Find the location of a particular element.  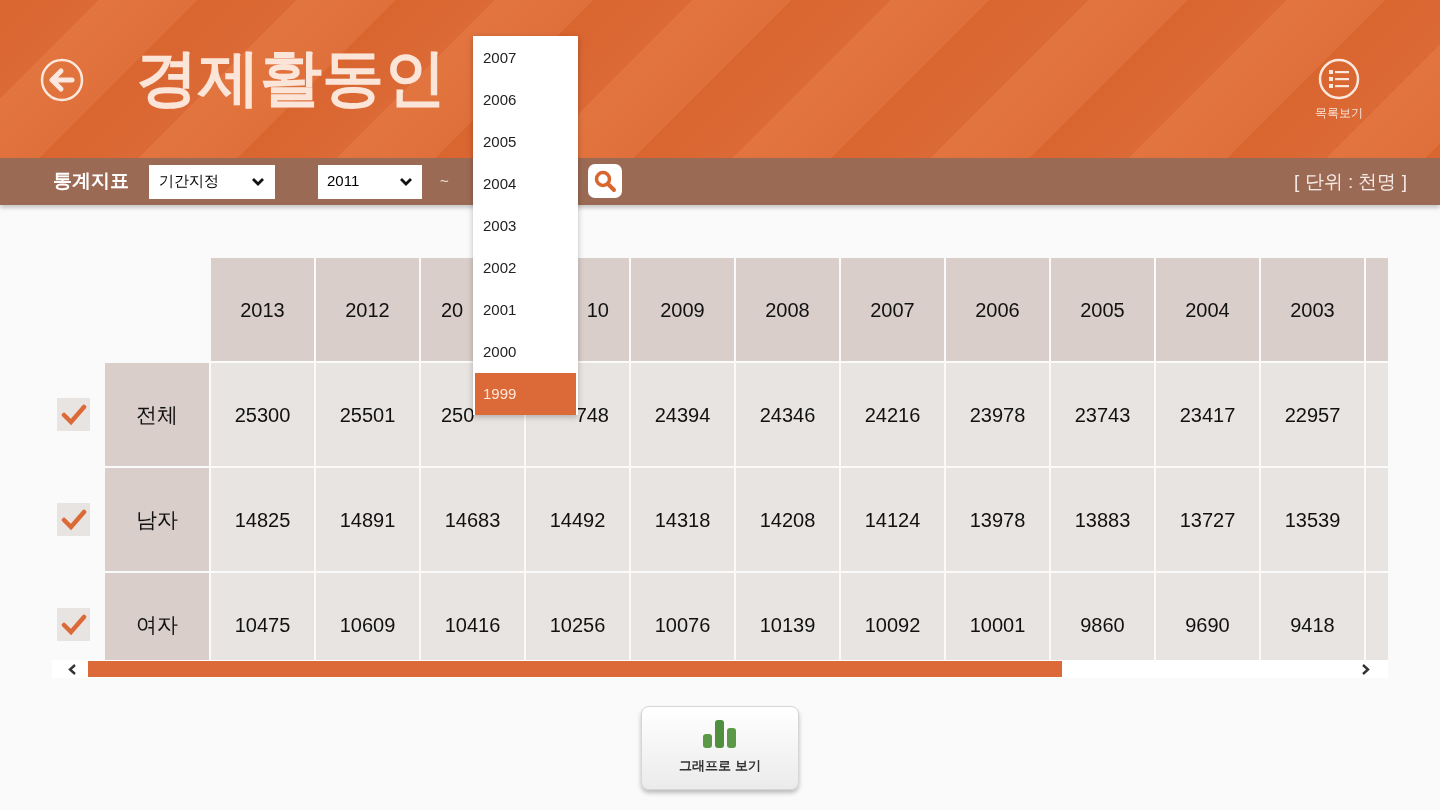

table-cell: 10139 is located at coordinates (787, 616).